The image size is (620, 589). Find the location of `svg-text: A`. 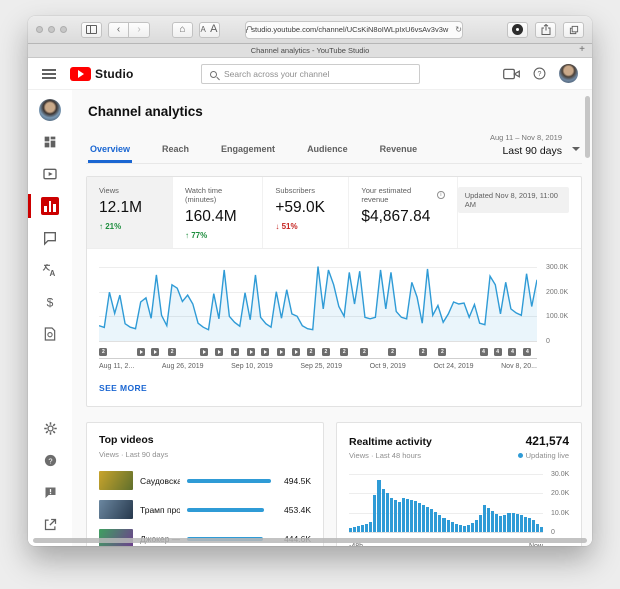

svg-text: A is located at coordinates (52, 273).